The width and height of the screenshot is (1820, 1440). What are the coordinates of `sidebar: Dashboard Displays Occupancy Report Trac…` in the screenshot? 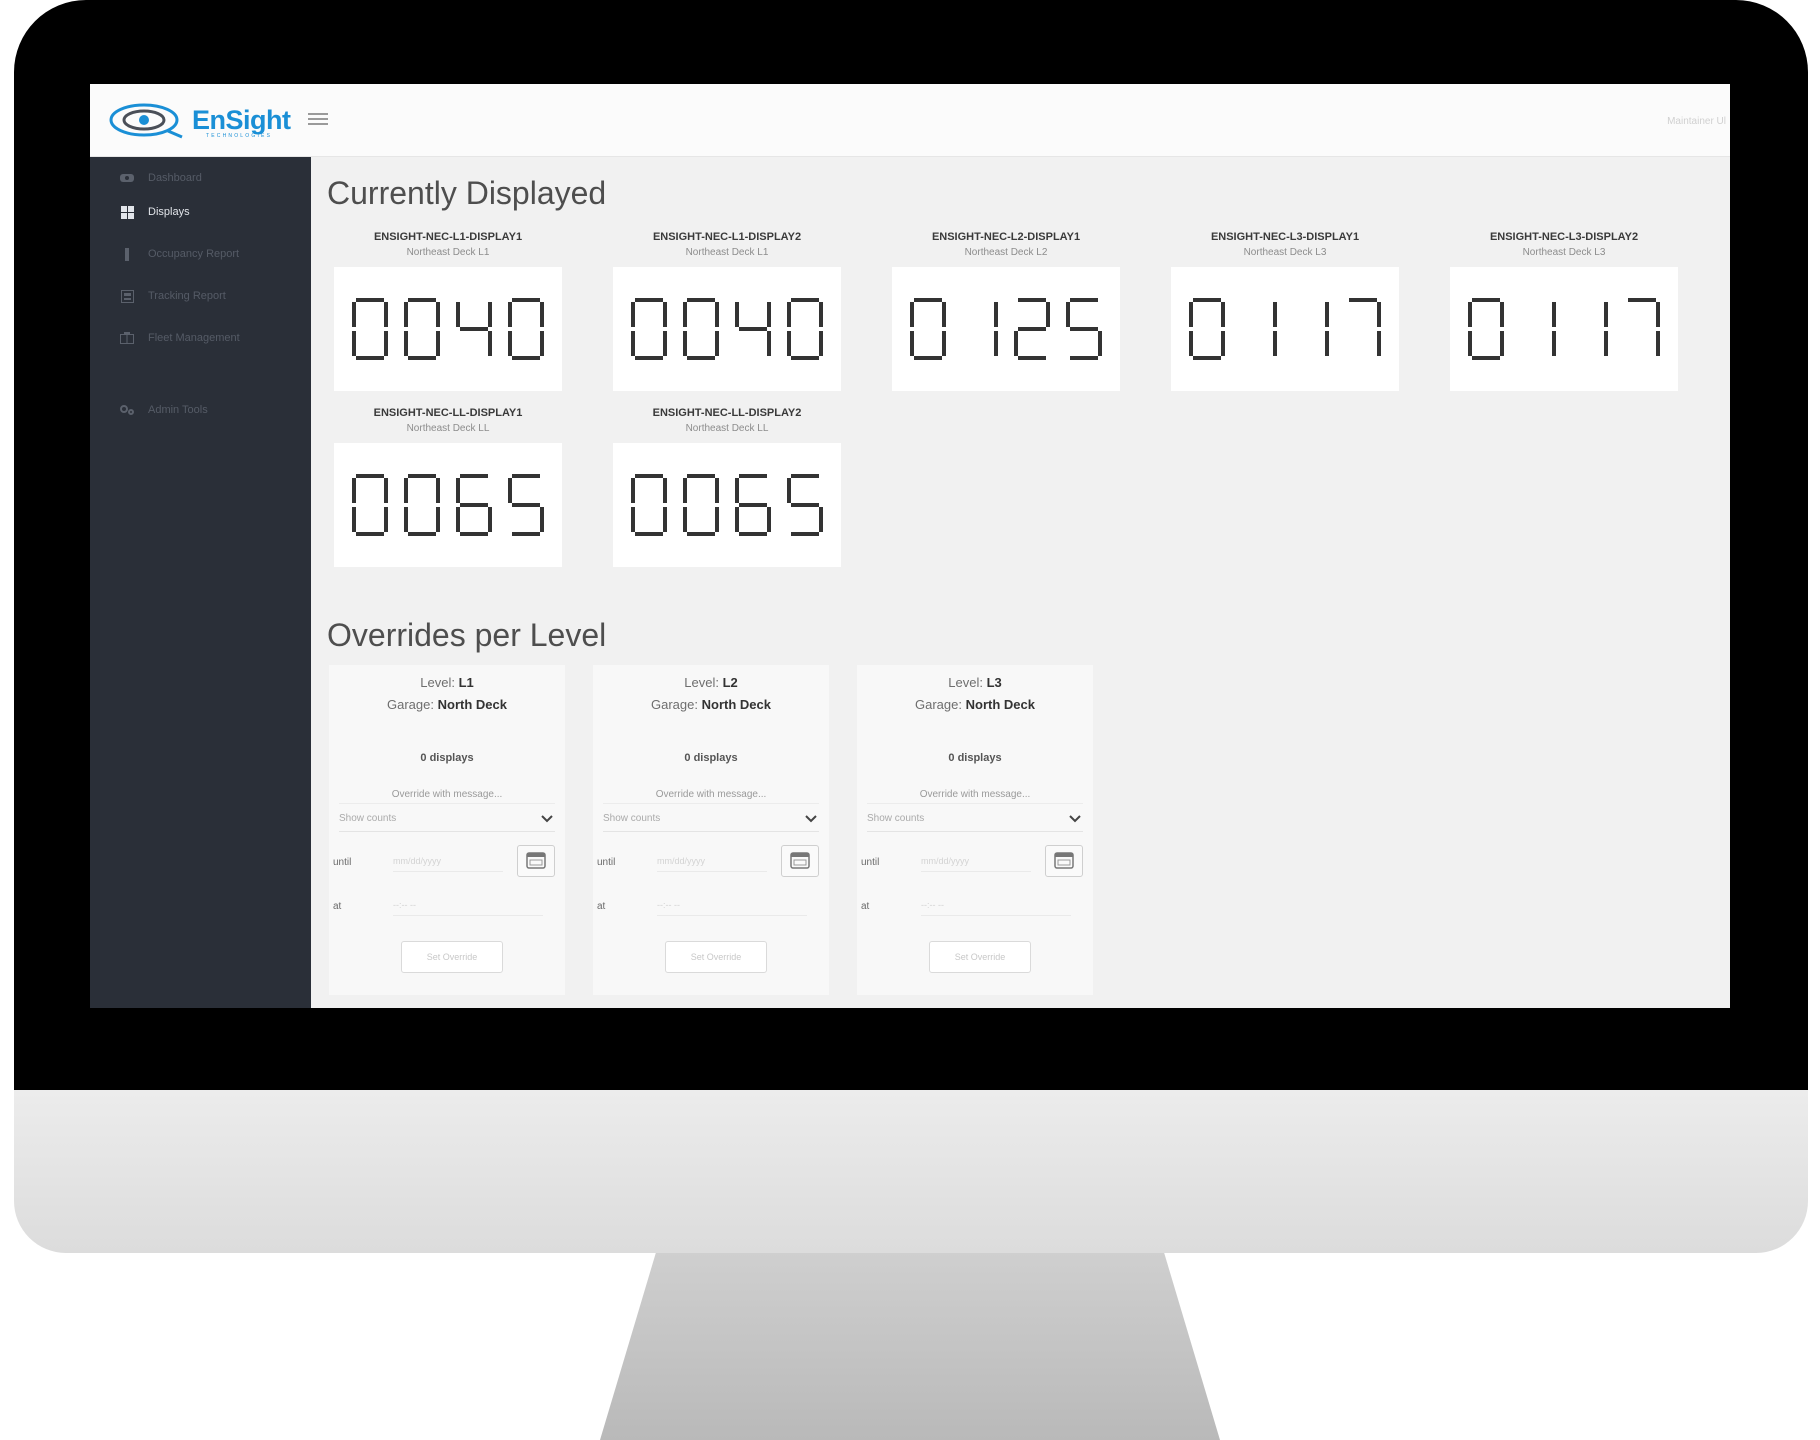 It's located at (200, 582).